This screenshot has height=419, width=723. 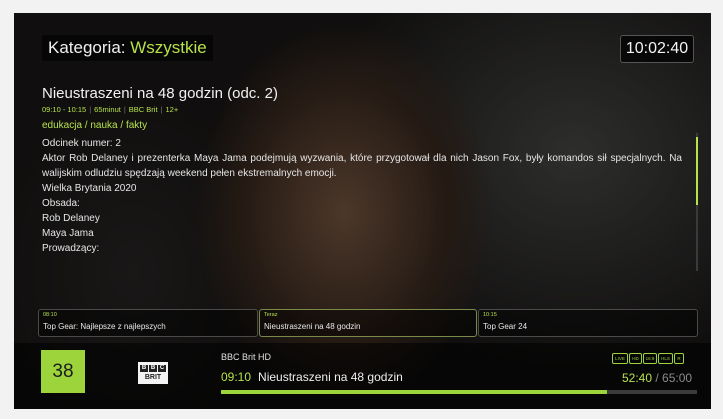 I want to click on epg-time: 08:10, so click(x=50, y=315).